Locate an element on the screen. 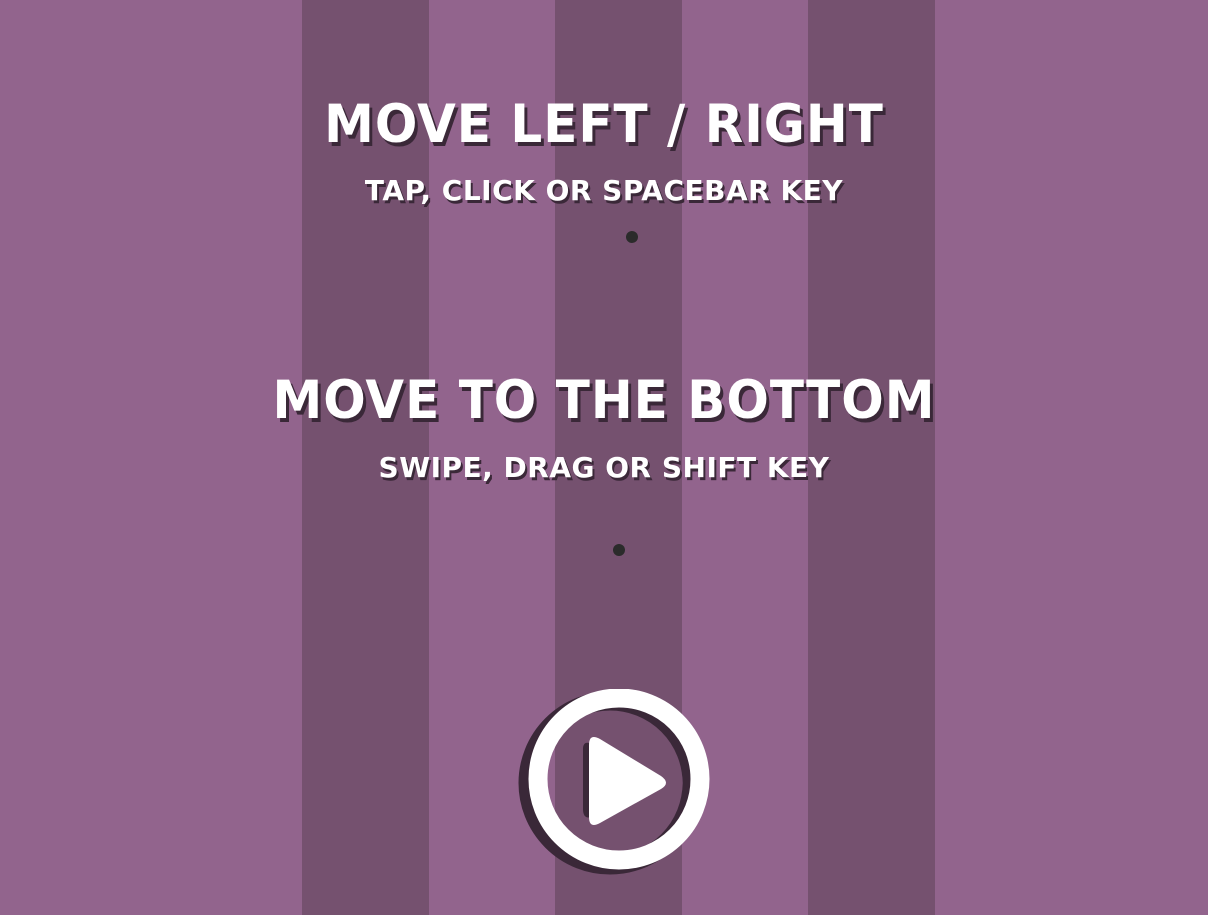 The height and width of the screenshot is (915, 1208). play-button is located at coordinates (613, 781).